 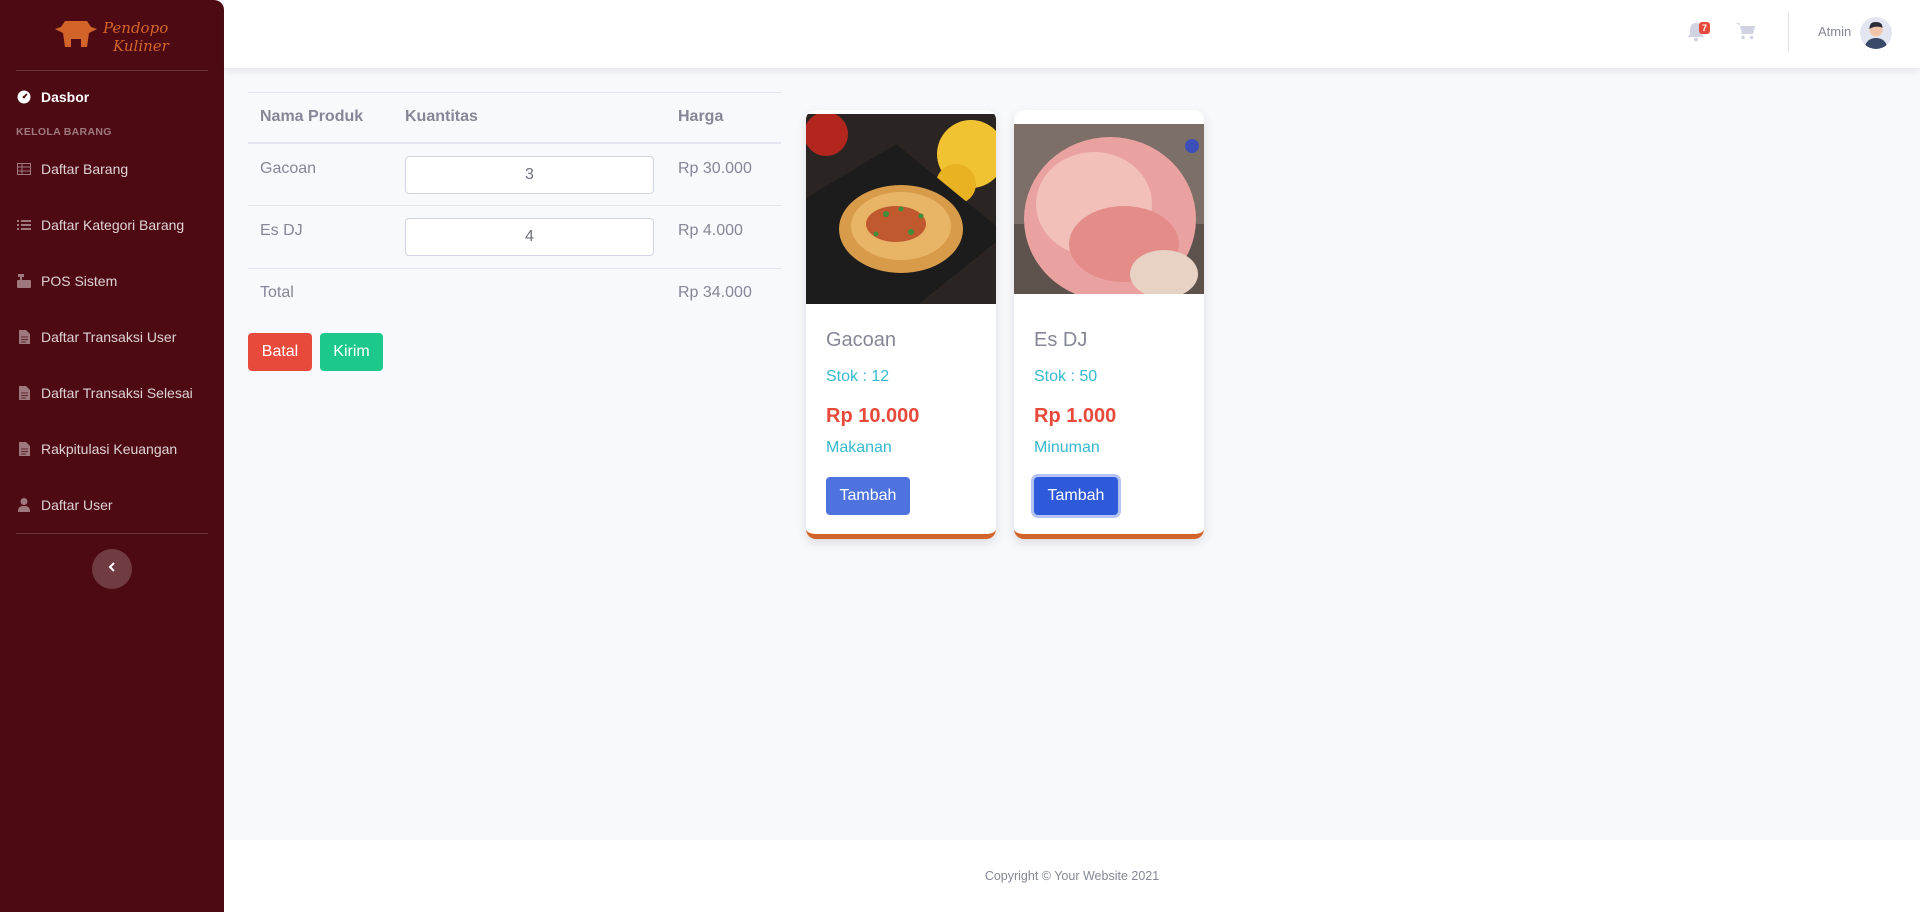 I want to click on sidebar-heading: KELOLA BARANG, so click(x=64, y=132).